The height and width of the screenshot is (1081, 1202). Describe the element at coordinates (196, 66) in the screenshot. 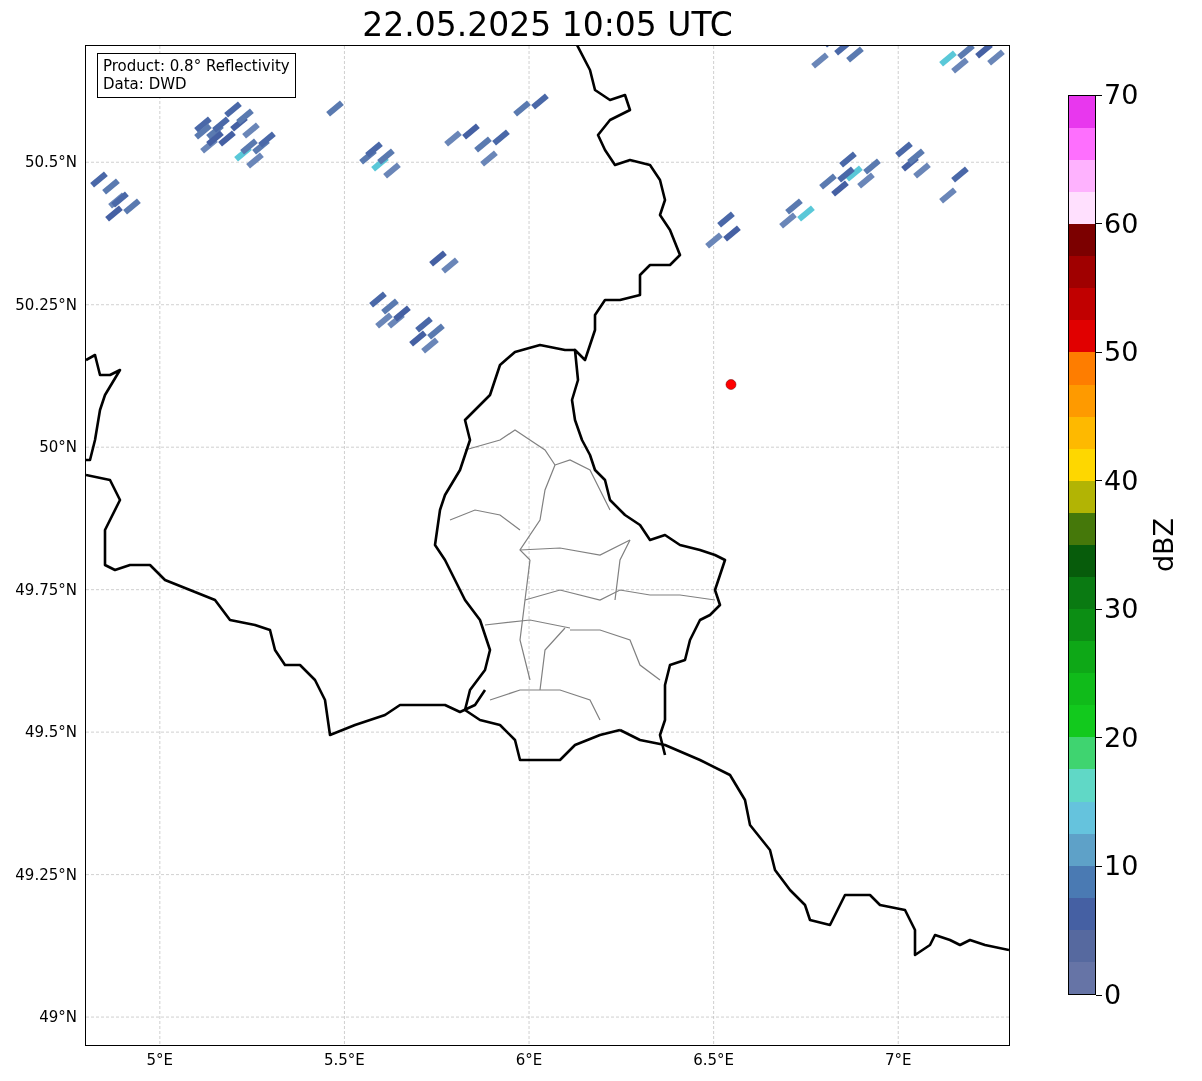

I see `info-text: Product: 0.8° Reflectivity` at that location.